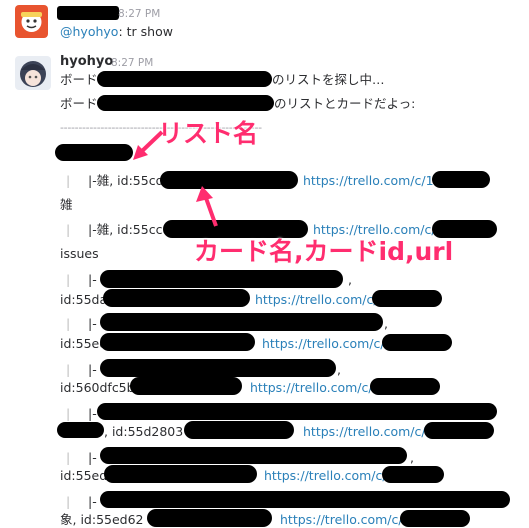 This screenshot has width=529, height=528. Describe the element at coordinates (97, 387) in the screenshot. I see `card-id-label: id:560dfc5b` at that location.